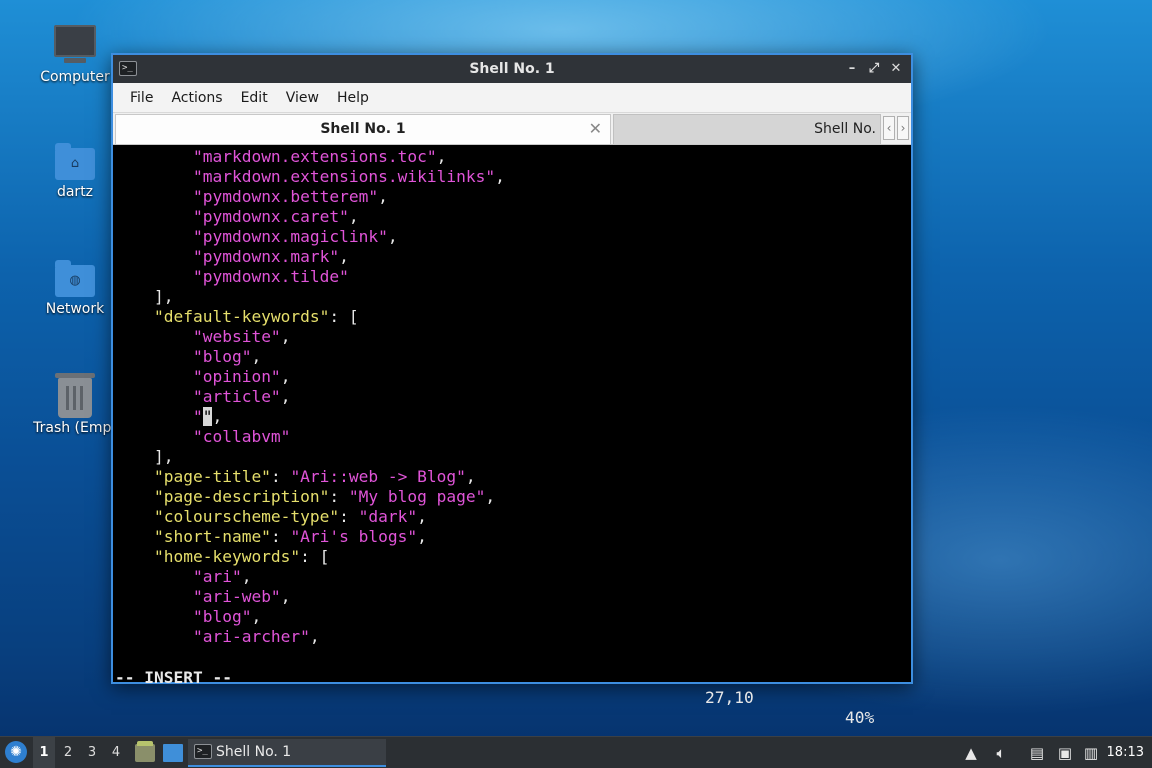 The height and width of the screenshot is (768, 1152). I want to click on editor-line: "page-title": "Ari::web -> Blog",, so click(512, 477).